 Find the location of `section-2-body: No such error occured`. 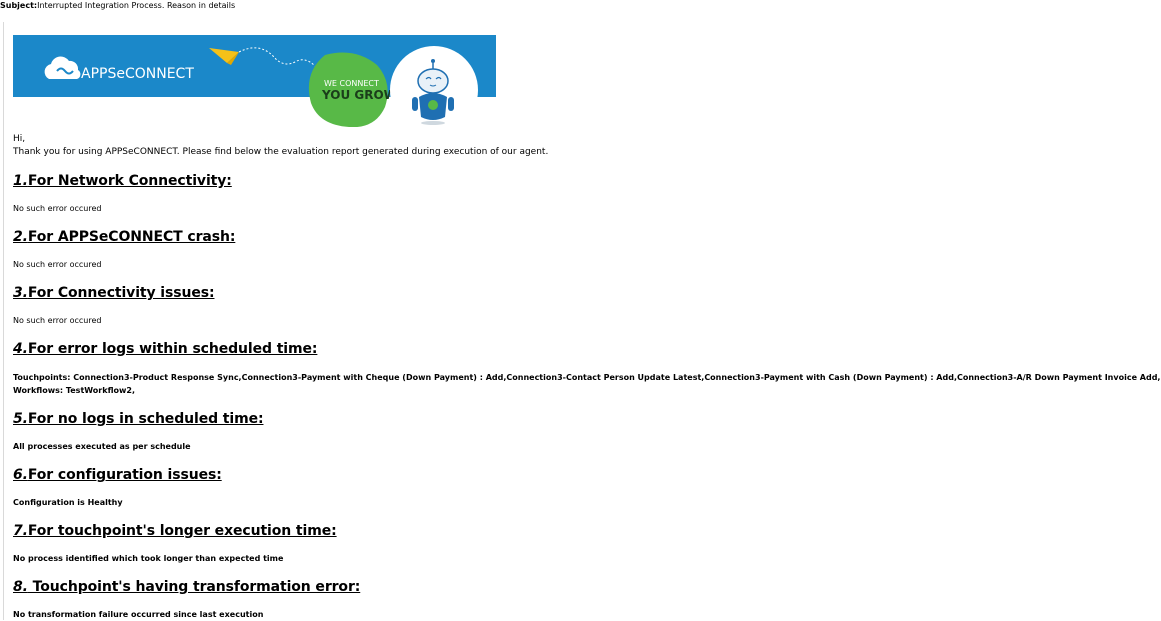

section-2-body: No such error occured is located at coordinates (57, 264).